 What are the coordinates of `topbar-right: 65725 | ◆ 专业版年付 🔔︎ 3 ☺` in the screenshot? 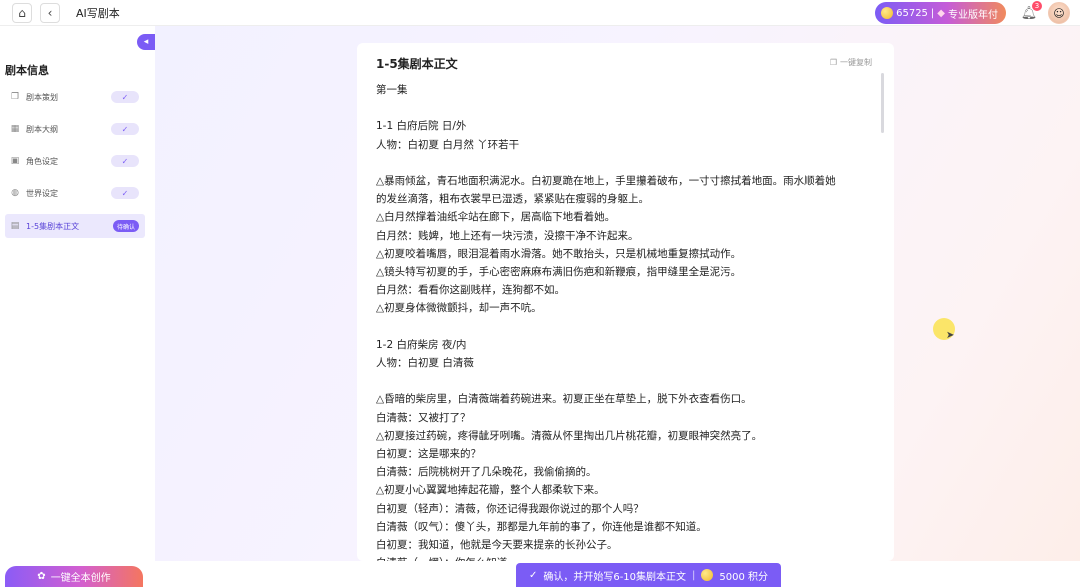 It's located at (972, 12).